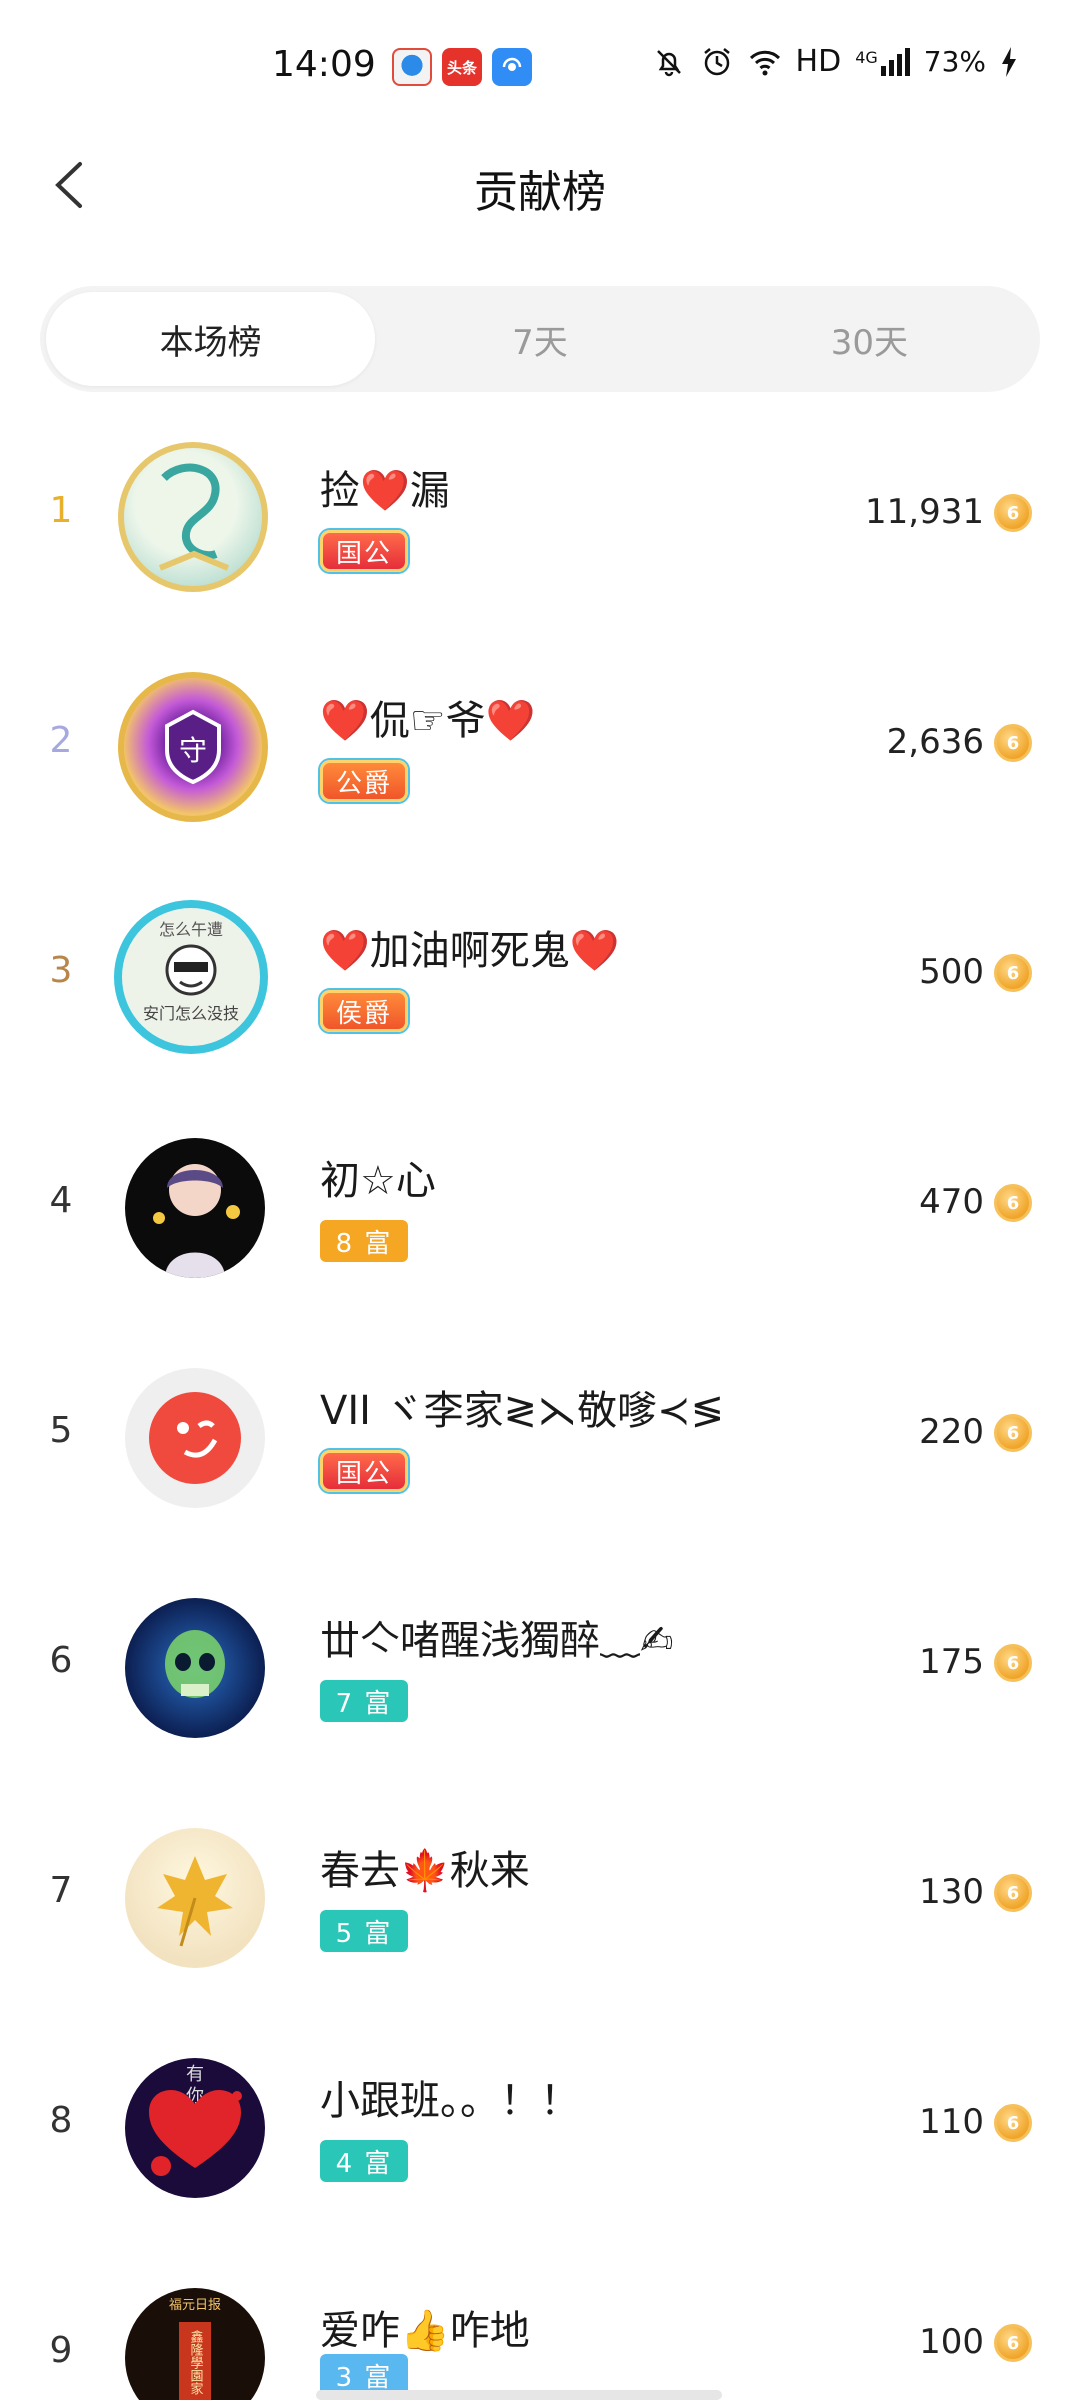 This screenshot has width=1080, height=2400. Describe the element at coordinates (195, 1901) in the screenshot. I see `maple-leaf-icon` at that location.